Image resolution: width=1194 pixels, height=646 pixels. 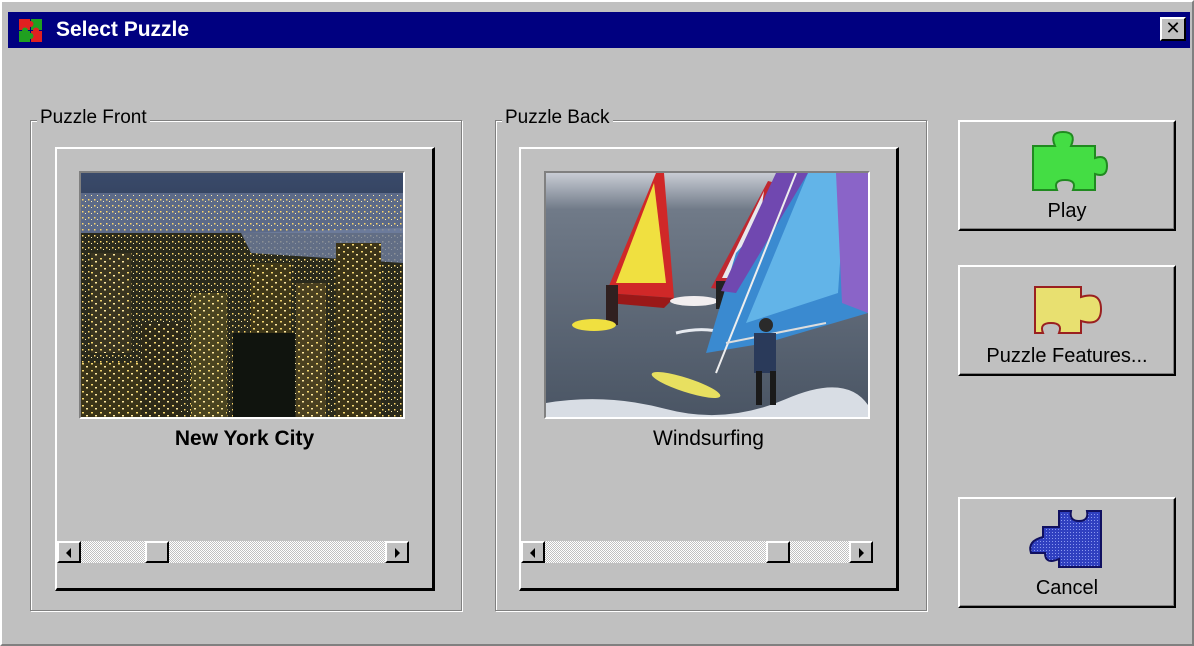 I want to click on title-bar: Select Puzzle ✕, so click(x=599, y=30).